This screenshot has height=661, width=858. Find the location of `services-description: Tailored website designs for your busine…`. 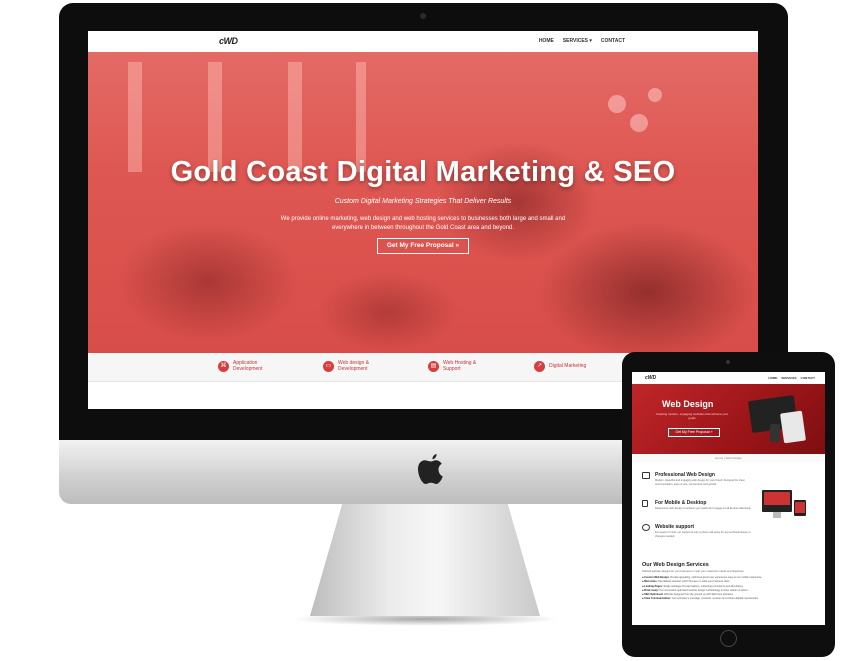

services-description: Tailored website designs for your busine… is located at coordinates (693, 571).